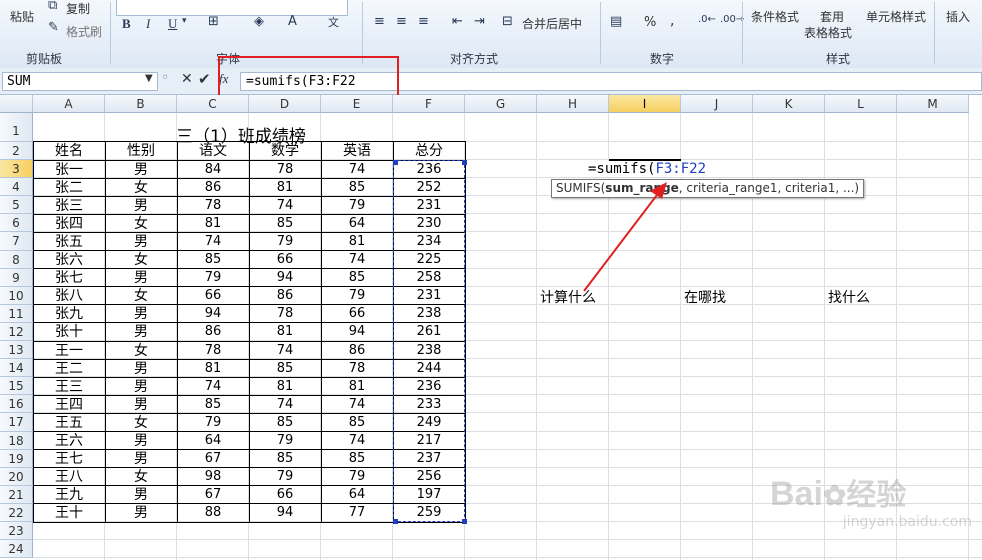 This screenshot has width=982, height=560. Describe the element at coordinates (69, 206) in the screenshot. I see `table-cell: 张三` at that location.